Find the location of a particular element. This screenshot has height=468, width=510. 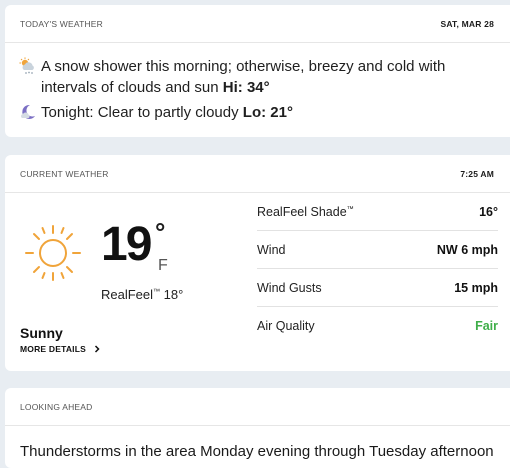

todays-weather-header: TODAY'S WEATHER SAT, MAR 28 is located at coordinates (257, 24).